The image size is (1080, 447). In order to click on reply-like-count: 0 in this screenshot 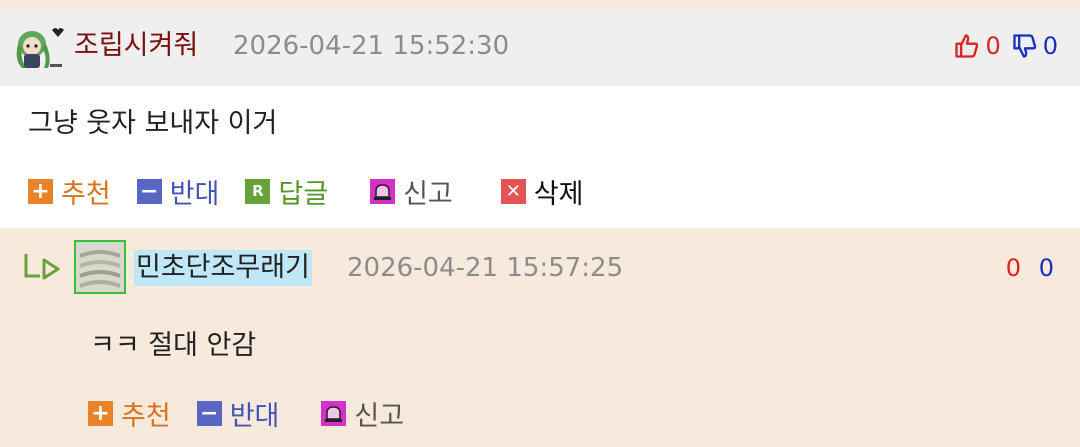, I will do `click(1013, 268)`.